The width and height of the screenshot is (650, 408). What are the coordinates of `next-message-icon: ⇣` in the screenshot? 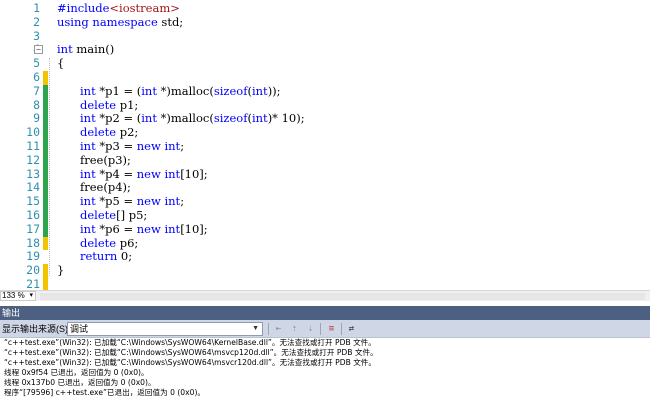 It's located at (310, 329).